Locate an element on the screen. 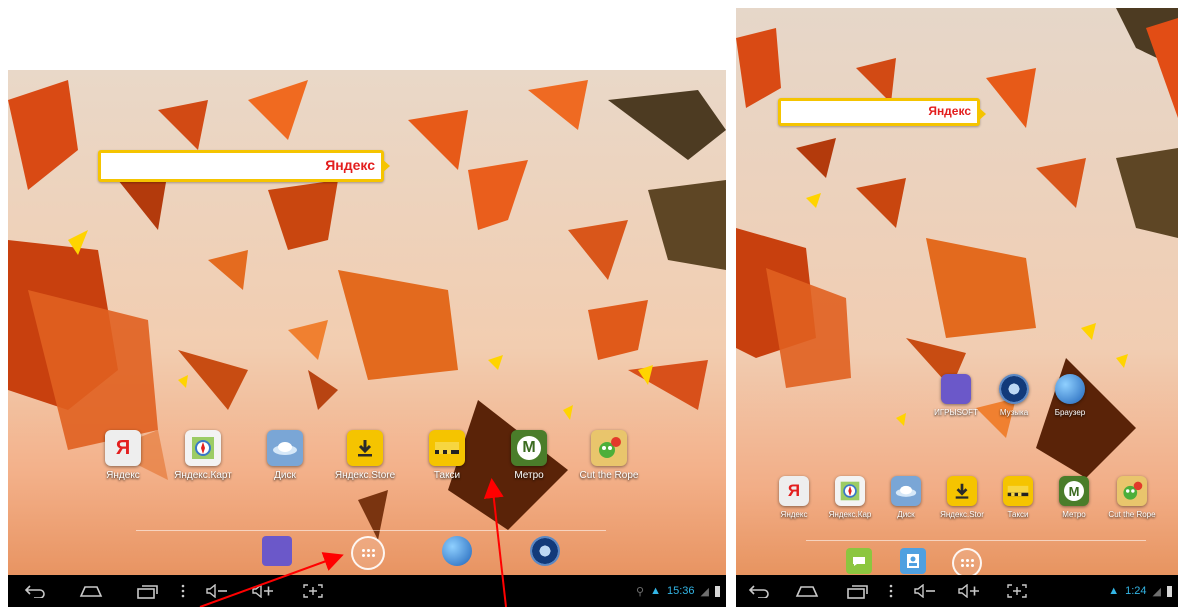 Image resolution: width=1178 pixels, height=607 pixels. app-yandex-maps: Яндекс.Карт is located at coordinates (203, 455).